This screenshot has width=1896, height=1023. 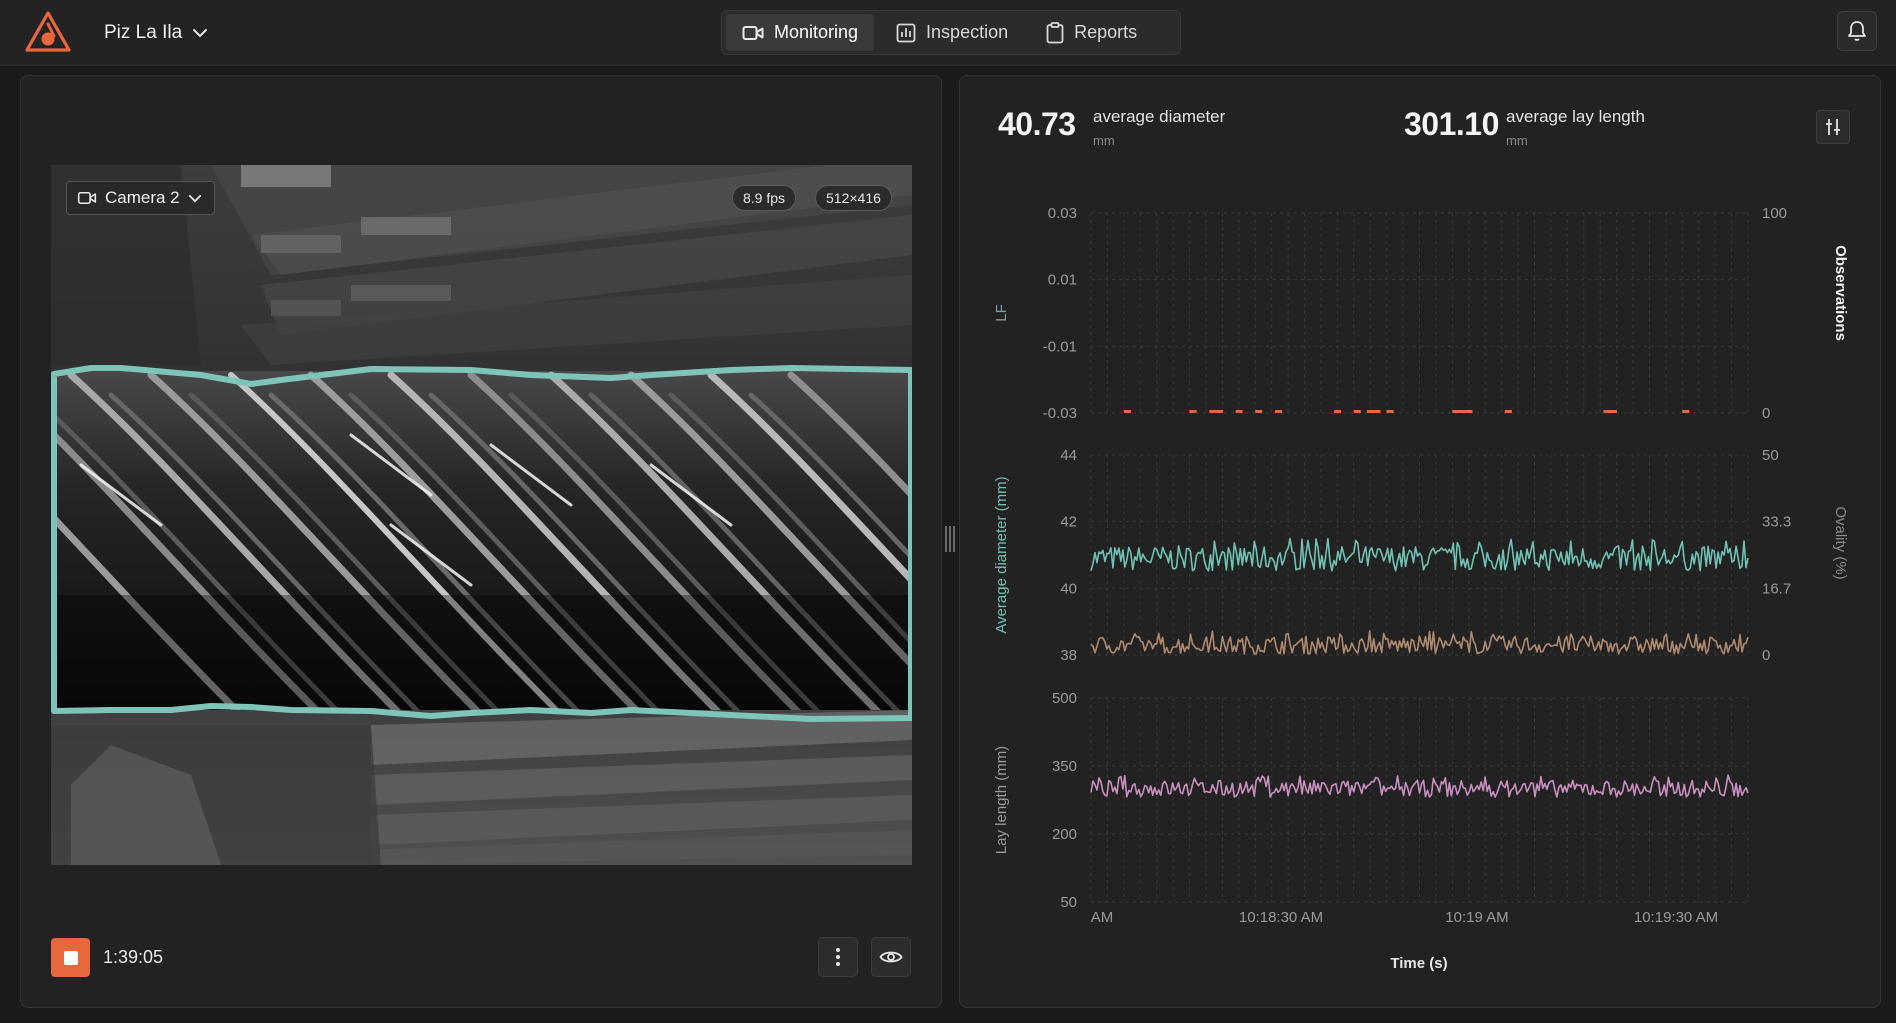 I want to click on y2-tick-label: 33.3, so click(x=1776, y=522).